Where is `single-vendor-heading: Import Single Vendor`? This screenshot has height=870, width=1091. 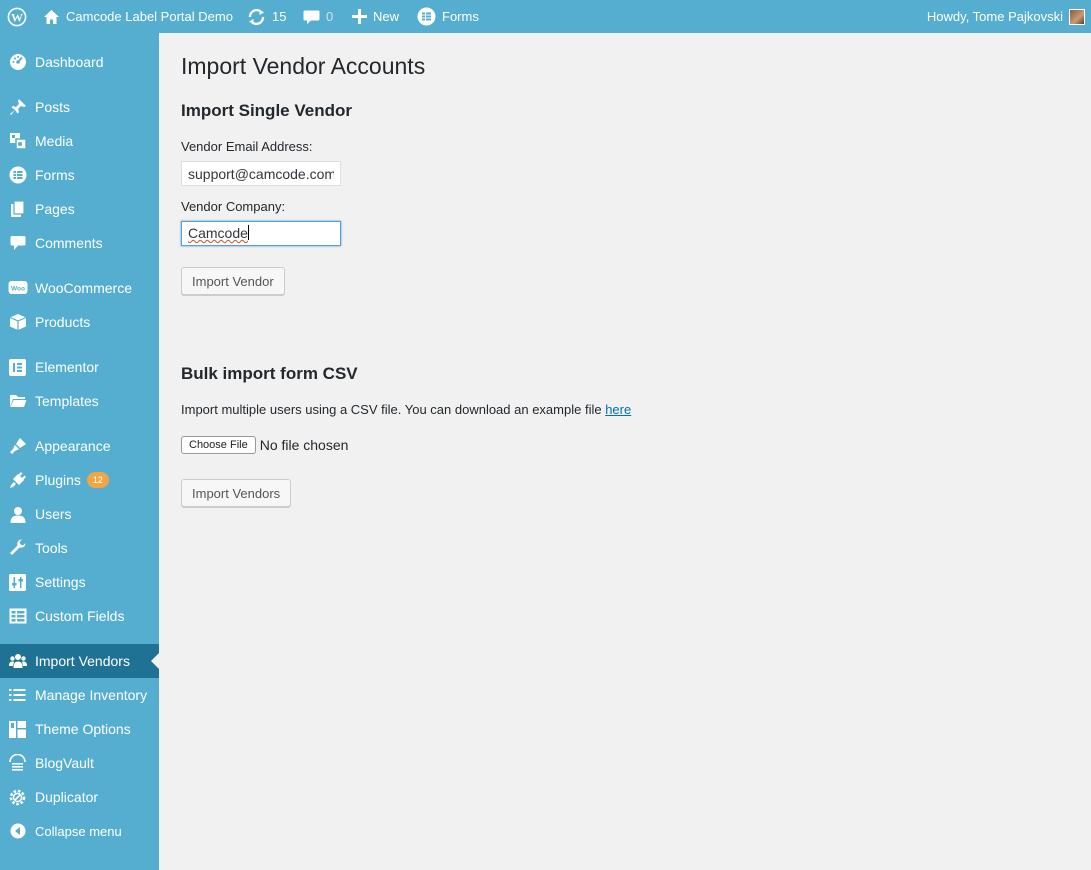
single-vendor-heading: Import Single Vendor is located at coordinates (266, 110).